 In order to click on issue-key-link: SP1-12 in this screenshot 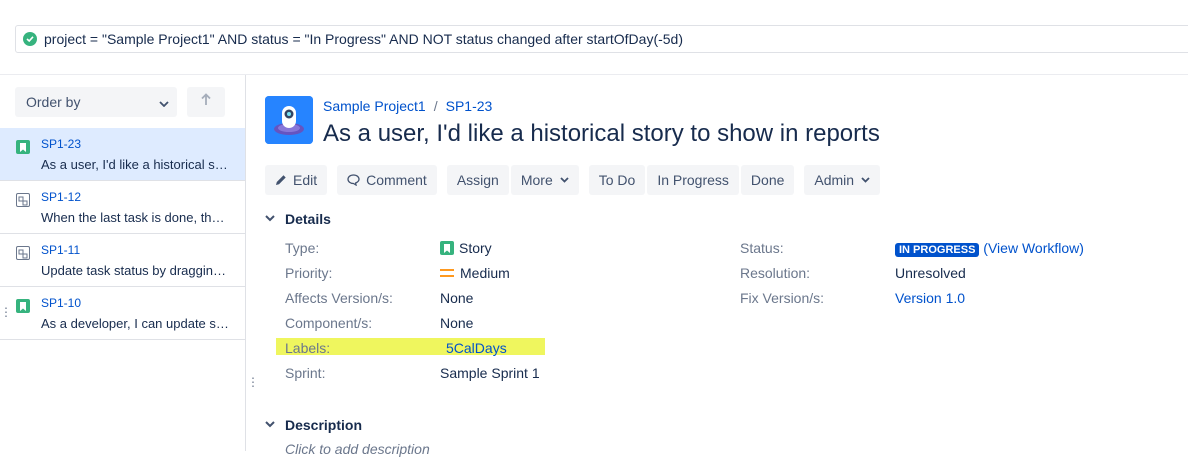, I will do `click(61, 197)`.